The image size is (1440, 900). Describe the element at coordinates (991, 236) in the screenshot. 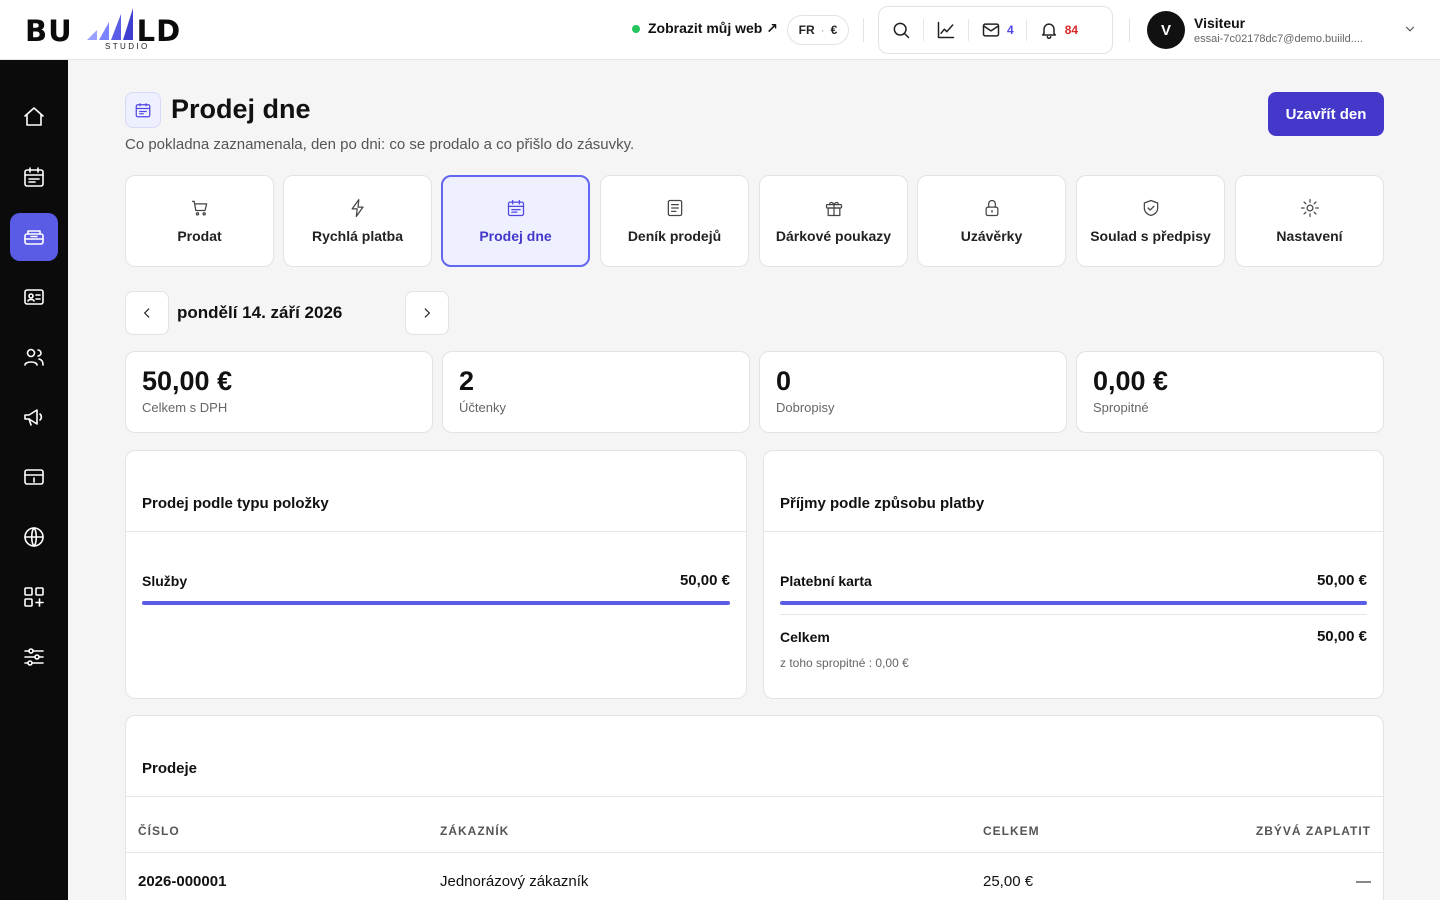

I see `tab-label: Uzávěrky` at that location.